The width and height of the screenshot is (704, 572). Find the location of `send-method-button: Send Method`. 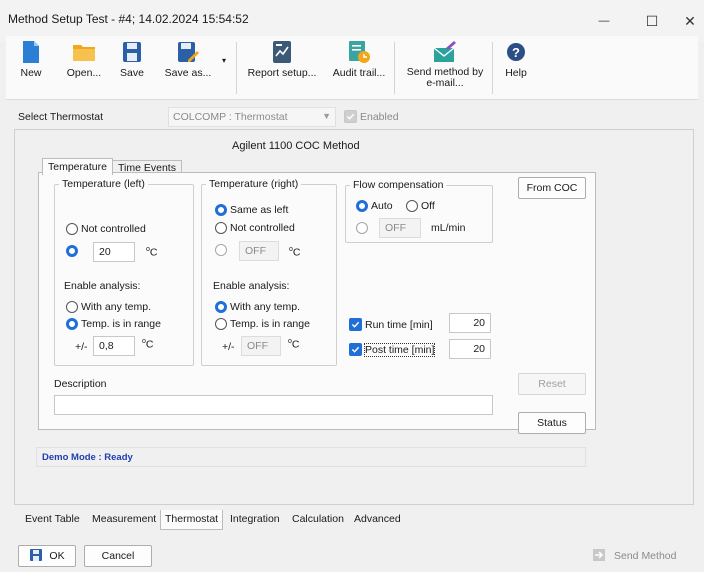

send-method-button: Send Method is located at coordinates (644, 556).